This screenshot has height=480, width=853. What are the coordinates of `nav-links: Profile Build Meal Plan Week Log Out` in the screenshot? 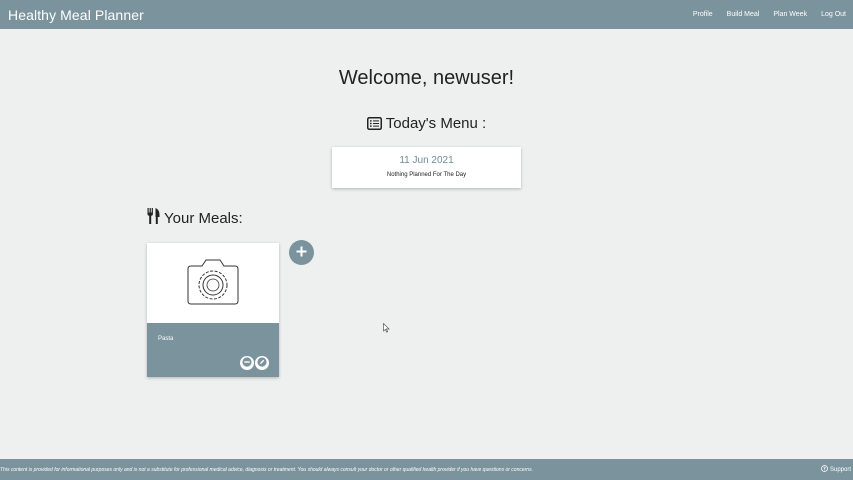 It's located at (769, 14).